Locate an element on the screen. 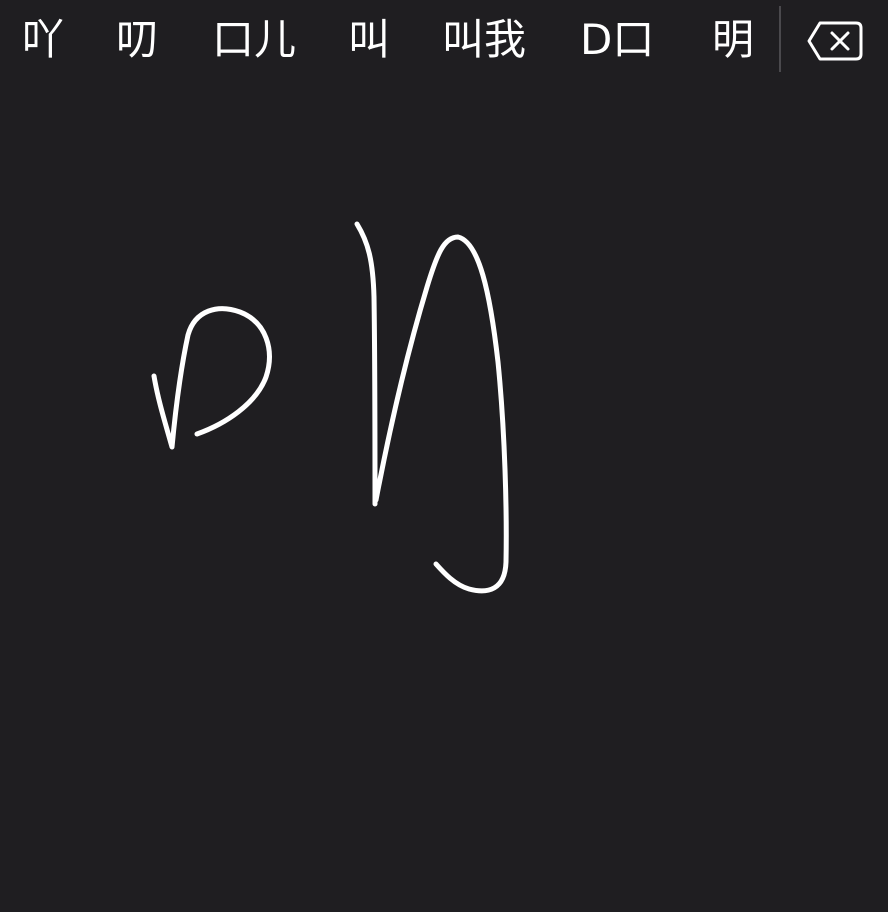 The image size is (888, 912). candidate-5: 叫我 is located at coordinates (484, 40).